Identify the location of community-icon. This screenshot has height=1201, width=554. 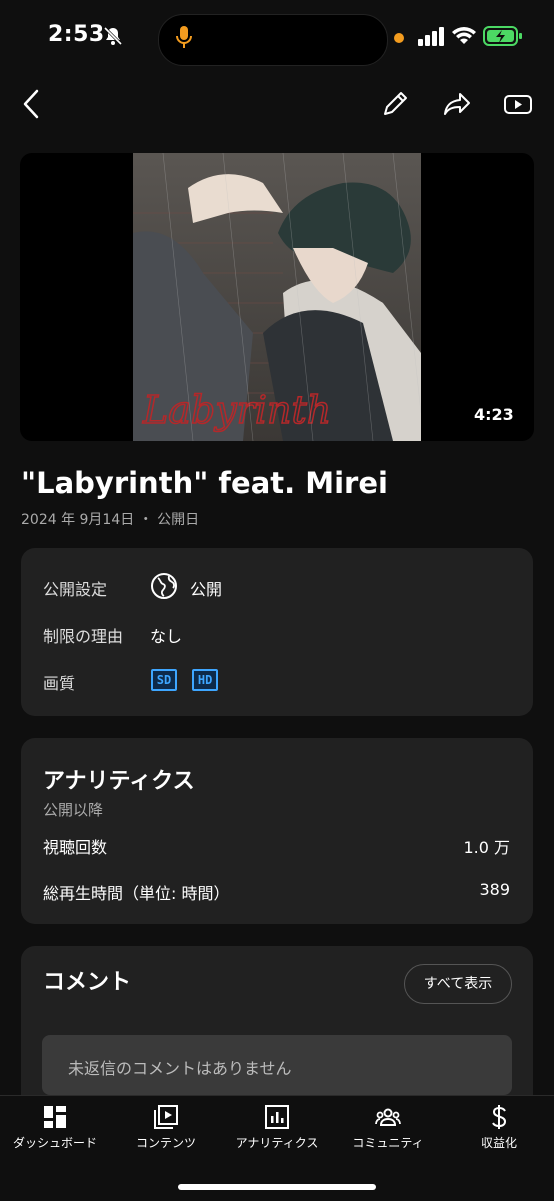
(388, 1117).